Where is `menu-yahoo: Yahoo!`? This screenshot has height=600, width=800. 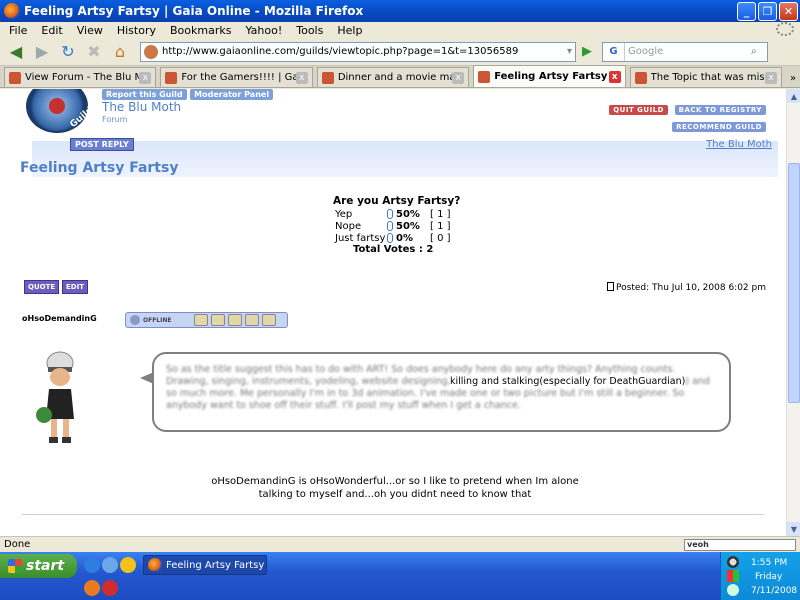 menu-yahoo: Yahoo! is located at coordinates (263, 30).